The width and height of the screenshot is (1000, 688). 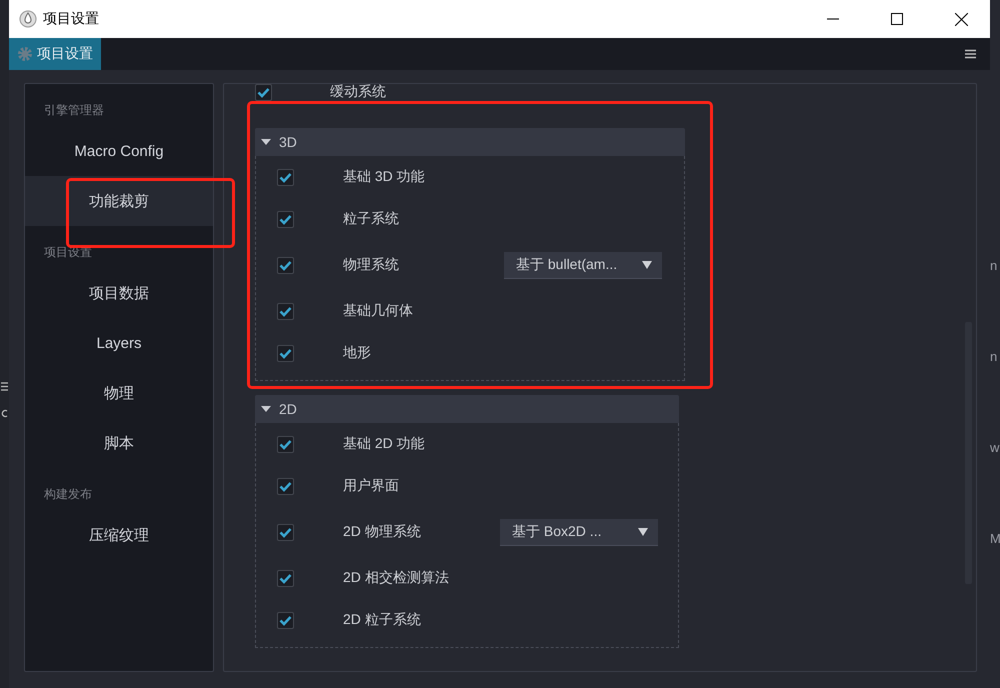 I want to click on gear-icon, so click(x=25, y=54).